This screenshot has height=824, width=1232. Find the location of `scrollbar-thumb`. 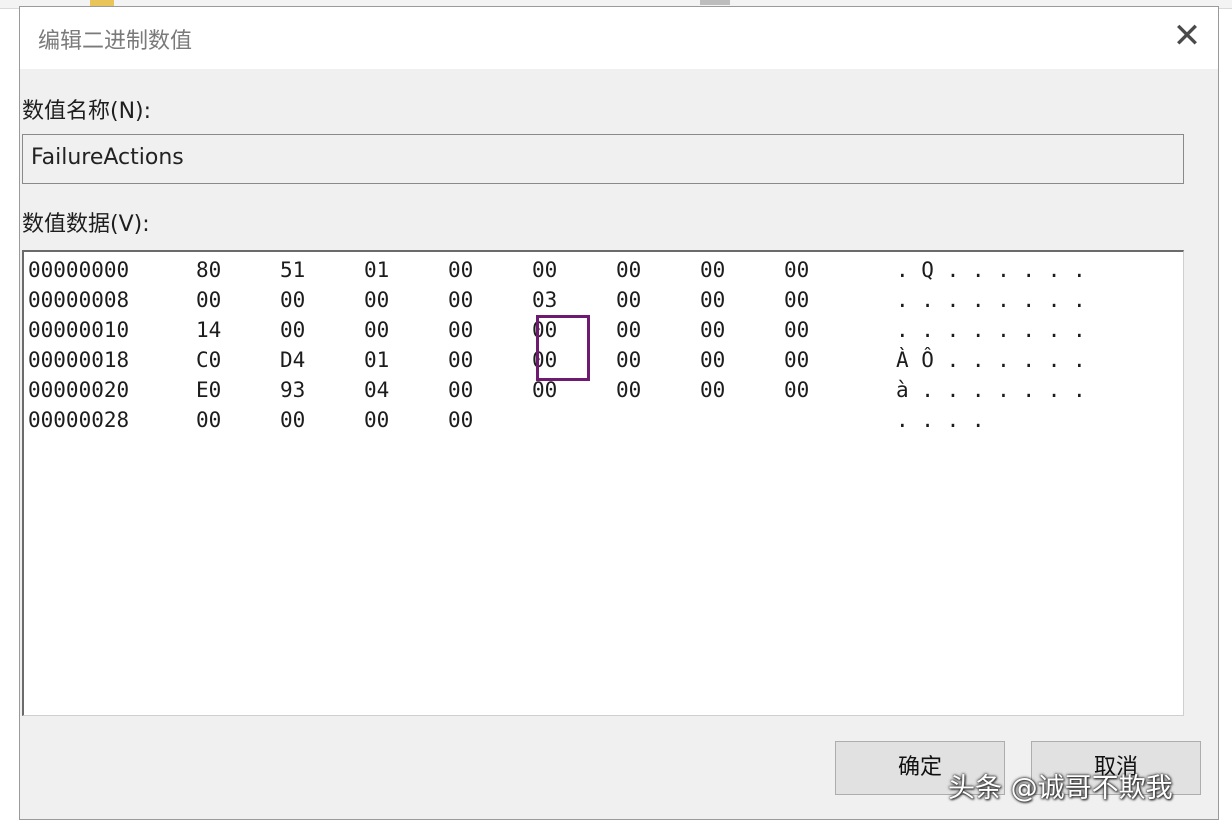

scrollbar-thumb is located at coordinates (715, 2).